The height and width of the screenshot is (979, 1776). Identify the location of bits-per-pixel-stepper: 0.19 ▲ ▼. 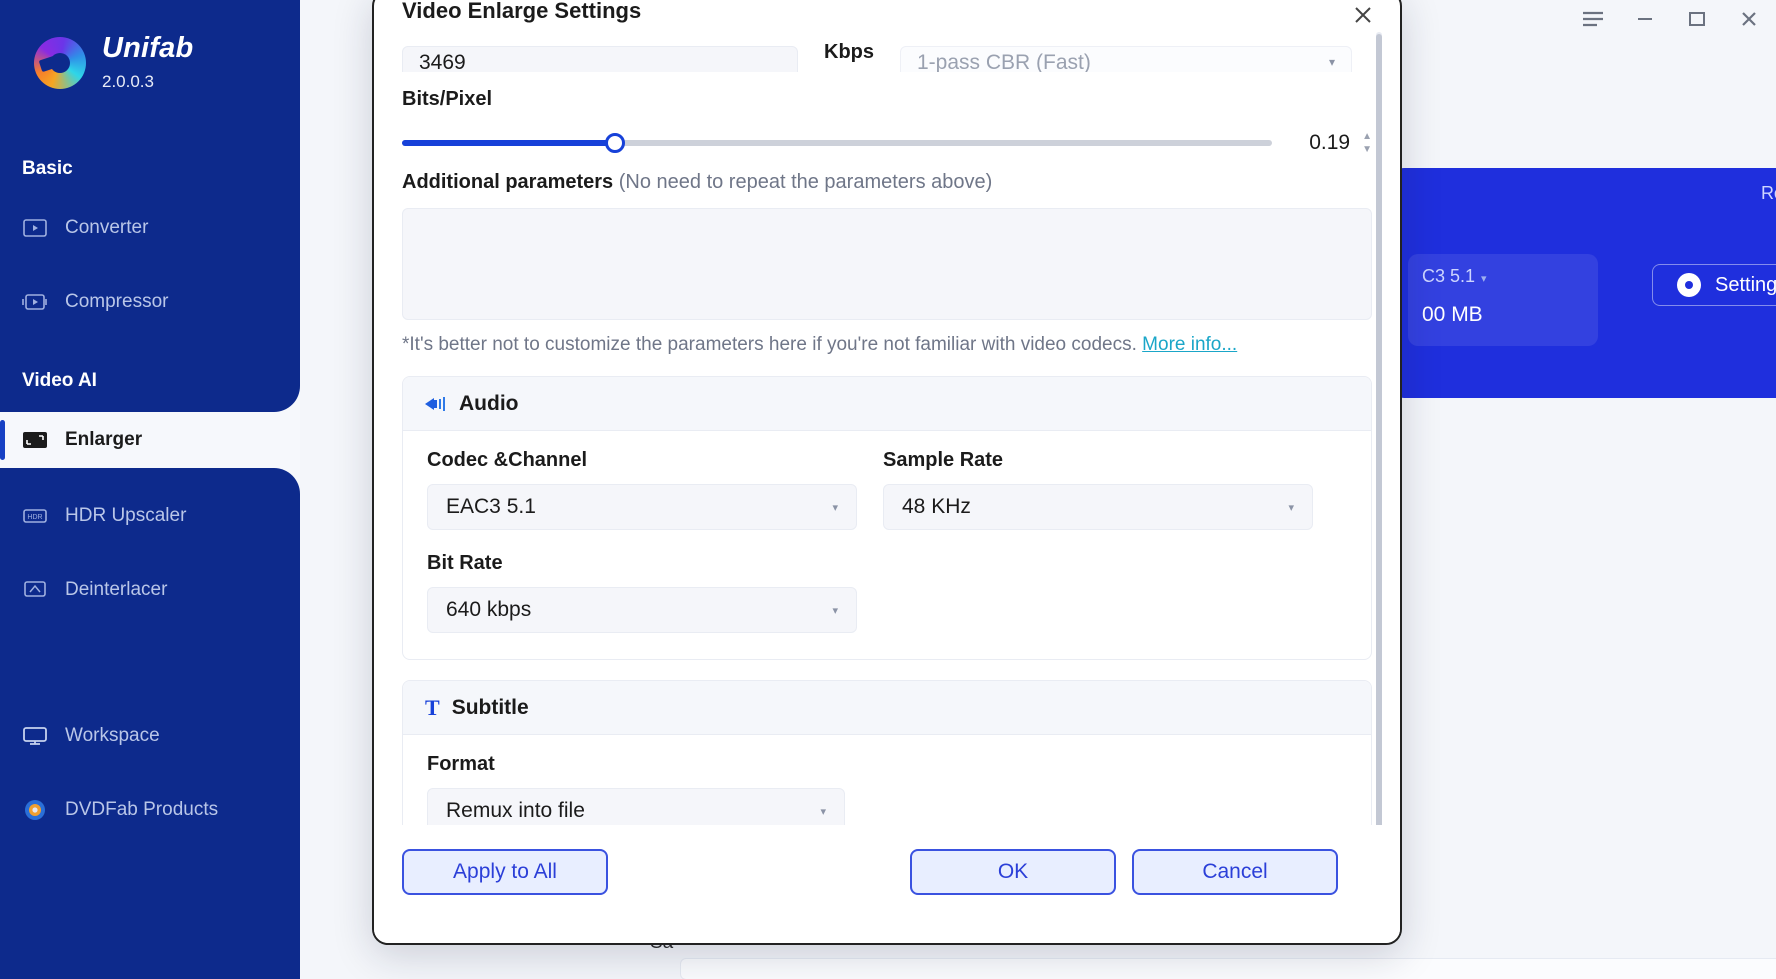
(1331, 143).